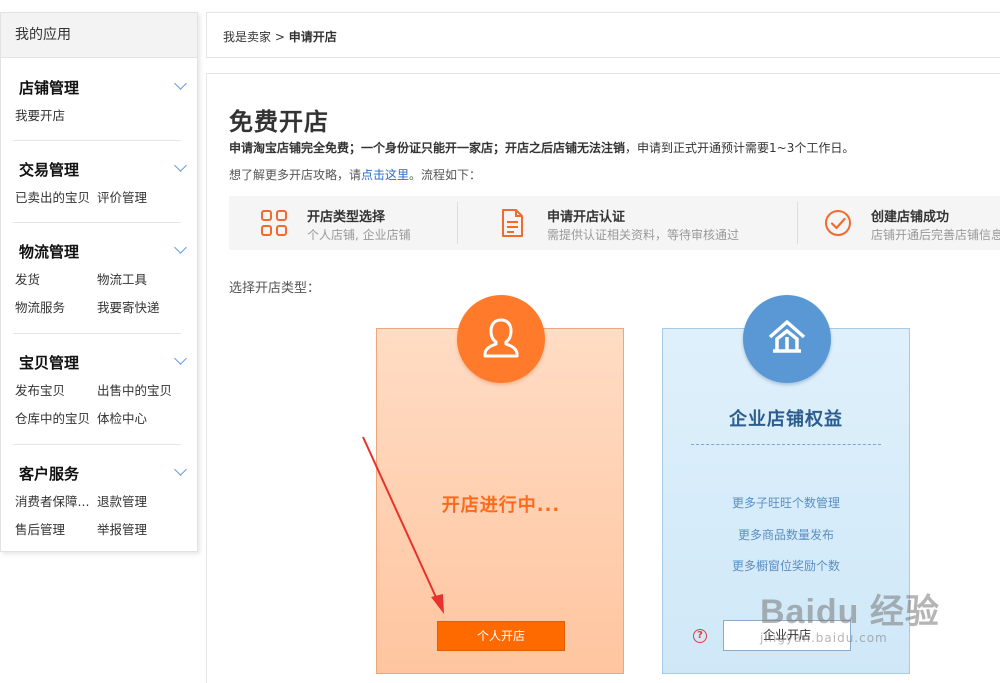  Describe the element at coordinates (403, 525) in the screenshot. I see `annotation-arrow` at that location.